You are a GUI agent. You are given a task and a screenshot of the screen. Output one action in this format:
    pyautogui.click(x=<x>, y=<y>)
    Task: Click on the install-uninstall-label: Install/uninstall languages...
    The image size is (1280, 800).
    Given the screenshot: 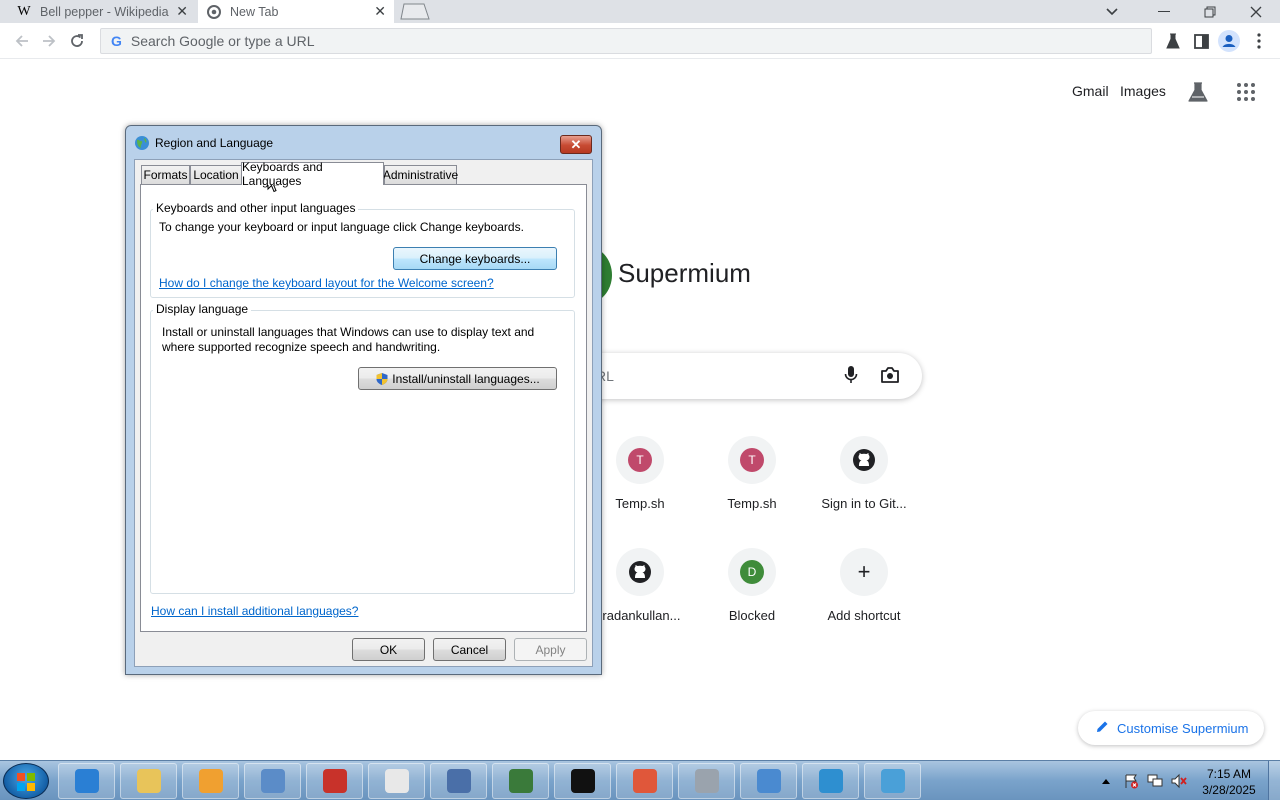 What is the action you would take?
    pyautogui.click(x=466, y=378)
    